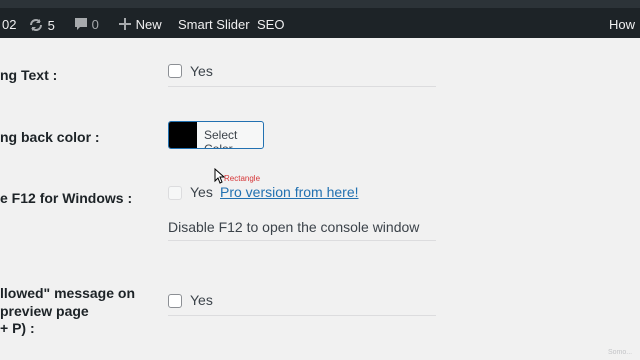 The height and width of the screenshot is (360, 640). What do you see at coordinates (9, 25) in the screenshot?
I see `site-name-fragment: 02` at bounding box center [9, 25].